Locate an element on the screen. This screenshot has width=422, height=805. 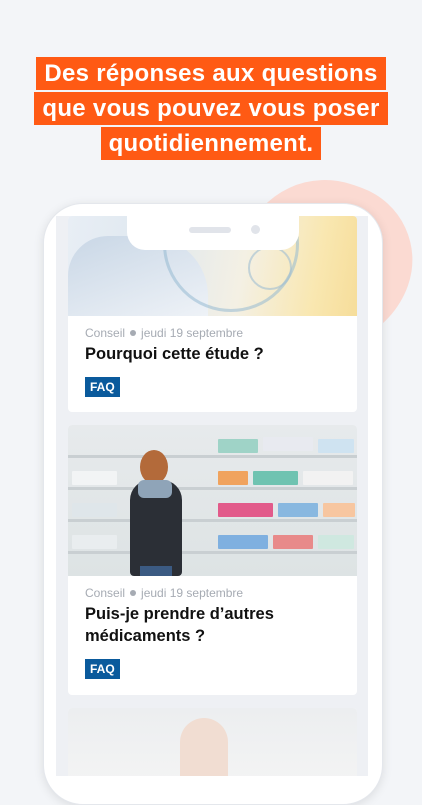
headline-line-2: que vous pouvez vous poser is located at coordinates (211, 108).